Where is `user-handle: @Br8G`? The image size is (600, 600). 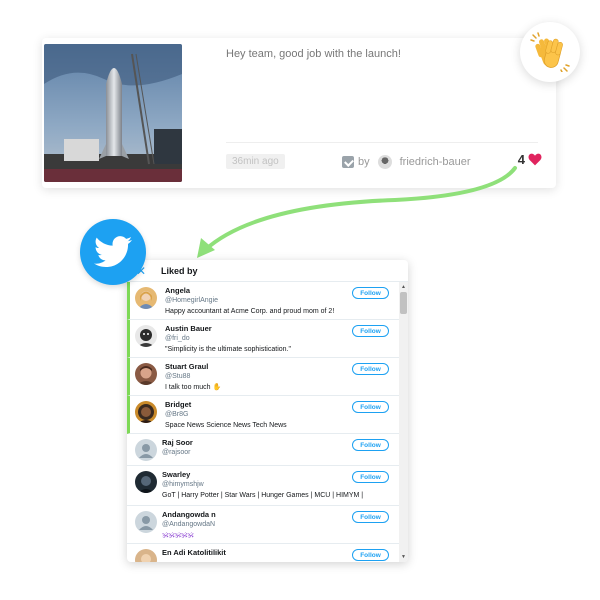
user-handle: @Br8G is located at coordinates (177, 414).